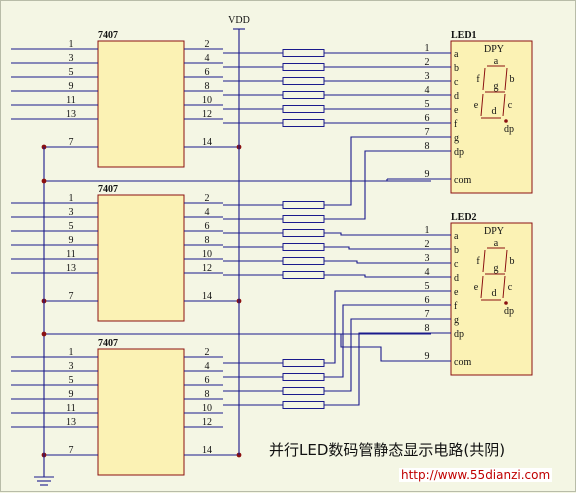 This screenshot has width=576, height=493. What do you see at coordinates (363, 348) in the screenshot?
I see `com-wire` at bounding box center [363, 348].